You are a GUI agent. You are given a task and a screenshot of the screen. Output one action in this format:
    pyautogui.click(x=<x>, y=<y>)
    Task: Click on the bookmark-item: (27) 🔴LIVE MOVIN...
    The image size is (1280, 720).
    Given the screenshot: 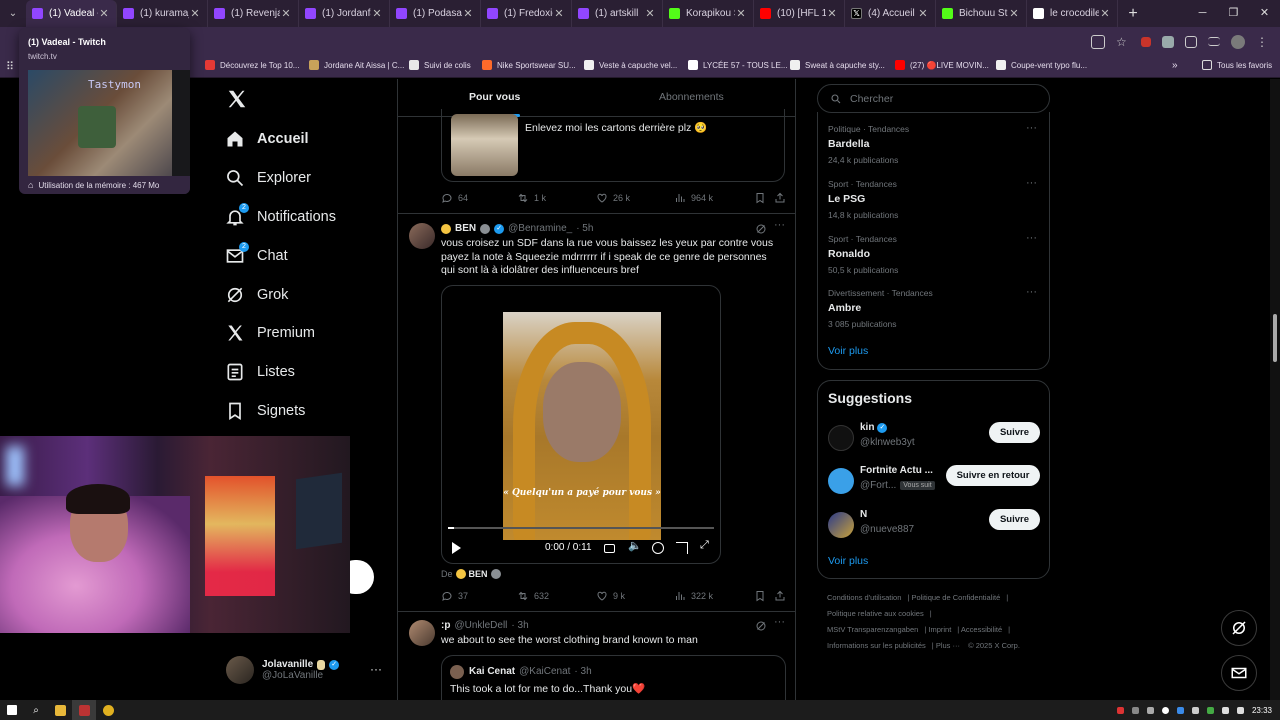 What is the action you would take?
    pyautogui.click(x=942, y=65)
    